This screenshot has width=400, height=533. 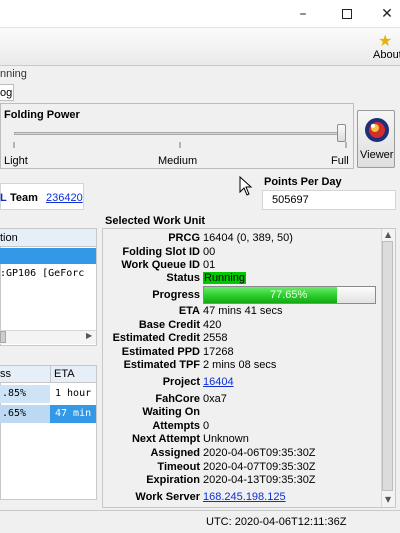 I want to click on estimated-tpf-label: Estimated TPF, so click(x=161, y=365).